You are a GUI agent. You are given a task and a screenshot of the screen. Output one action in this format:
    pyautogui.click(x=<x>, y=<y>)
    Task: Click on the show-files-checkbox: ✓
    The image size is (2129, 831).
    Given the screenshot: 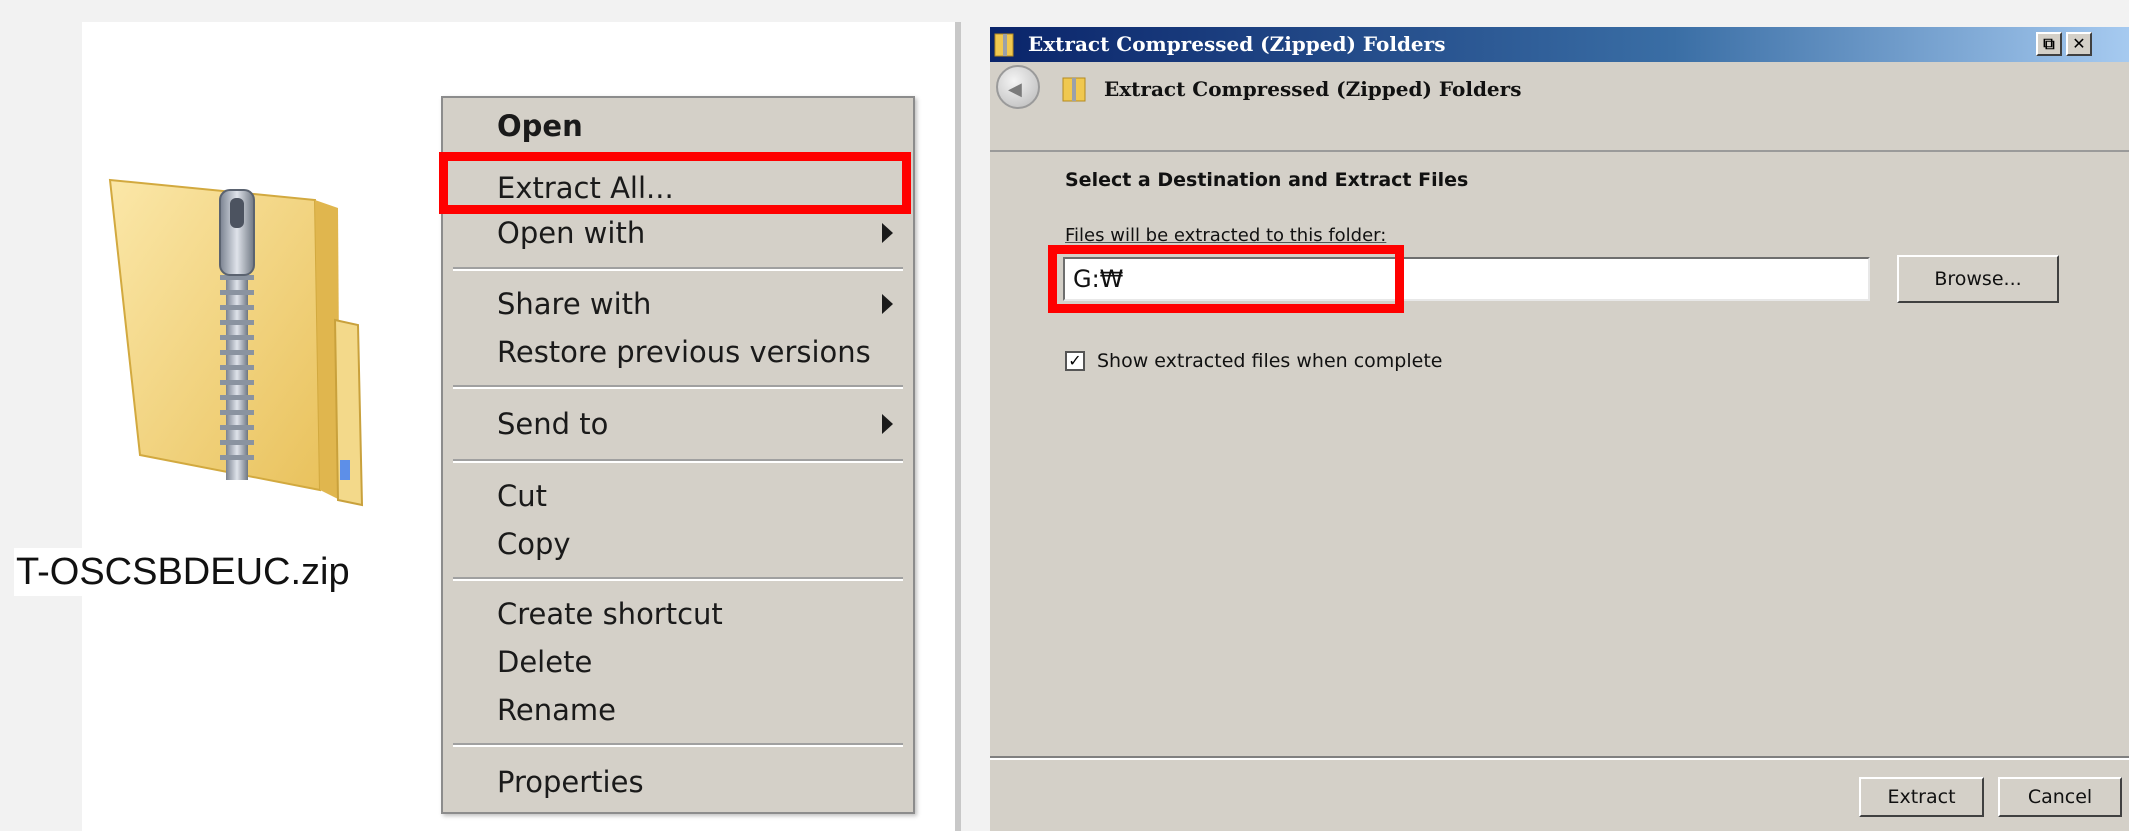 What is the action you would take?
    pyautogui.click(x=1075, y=361)
    